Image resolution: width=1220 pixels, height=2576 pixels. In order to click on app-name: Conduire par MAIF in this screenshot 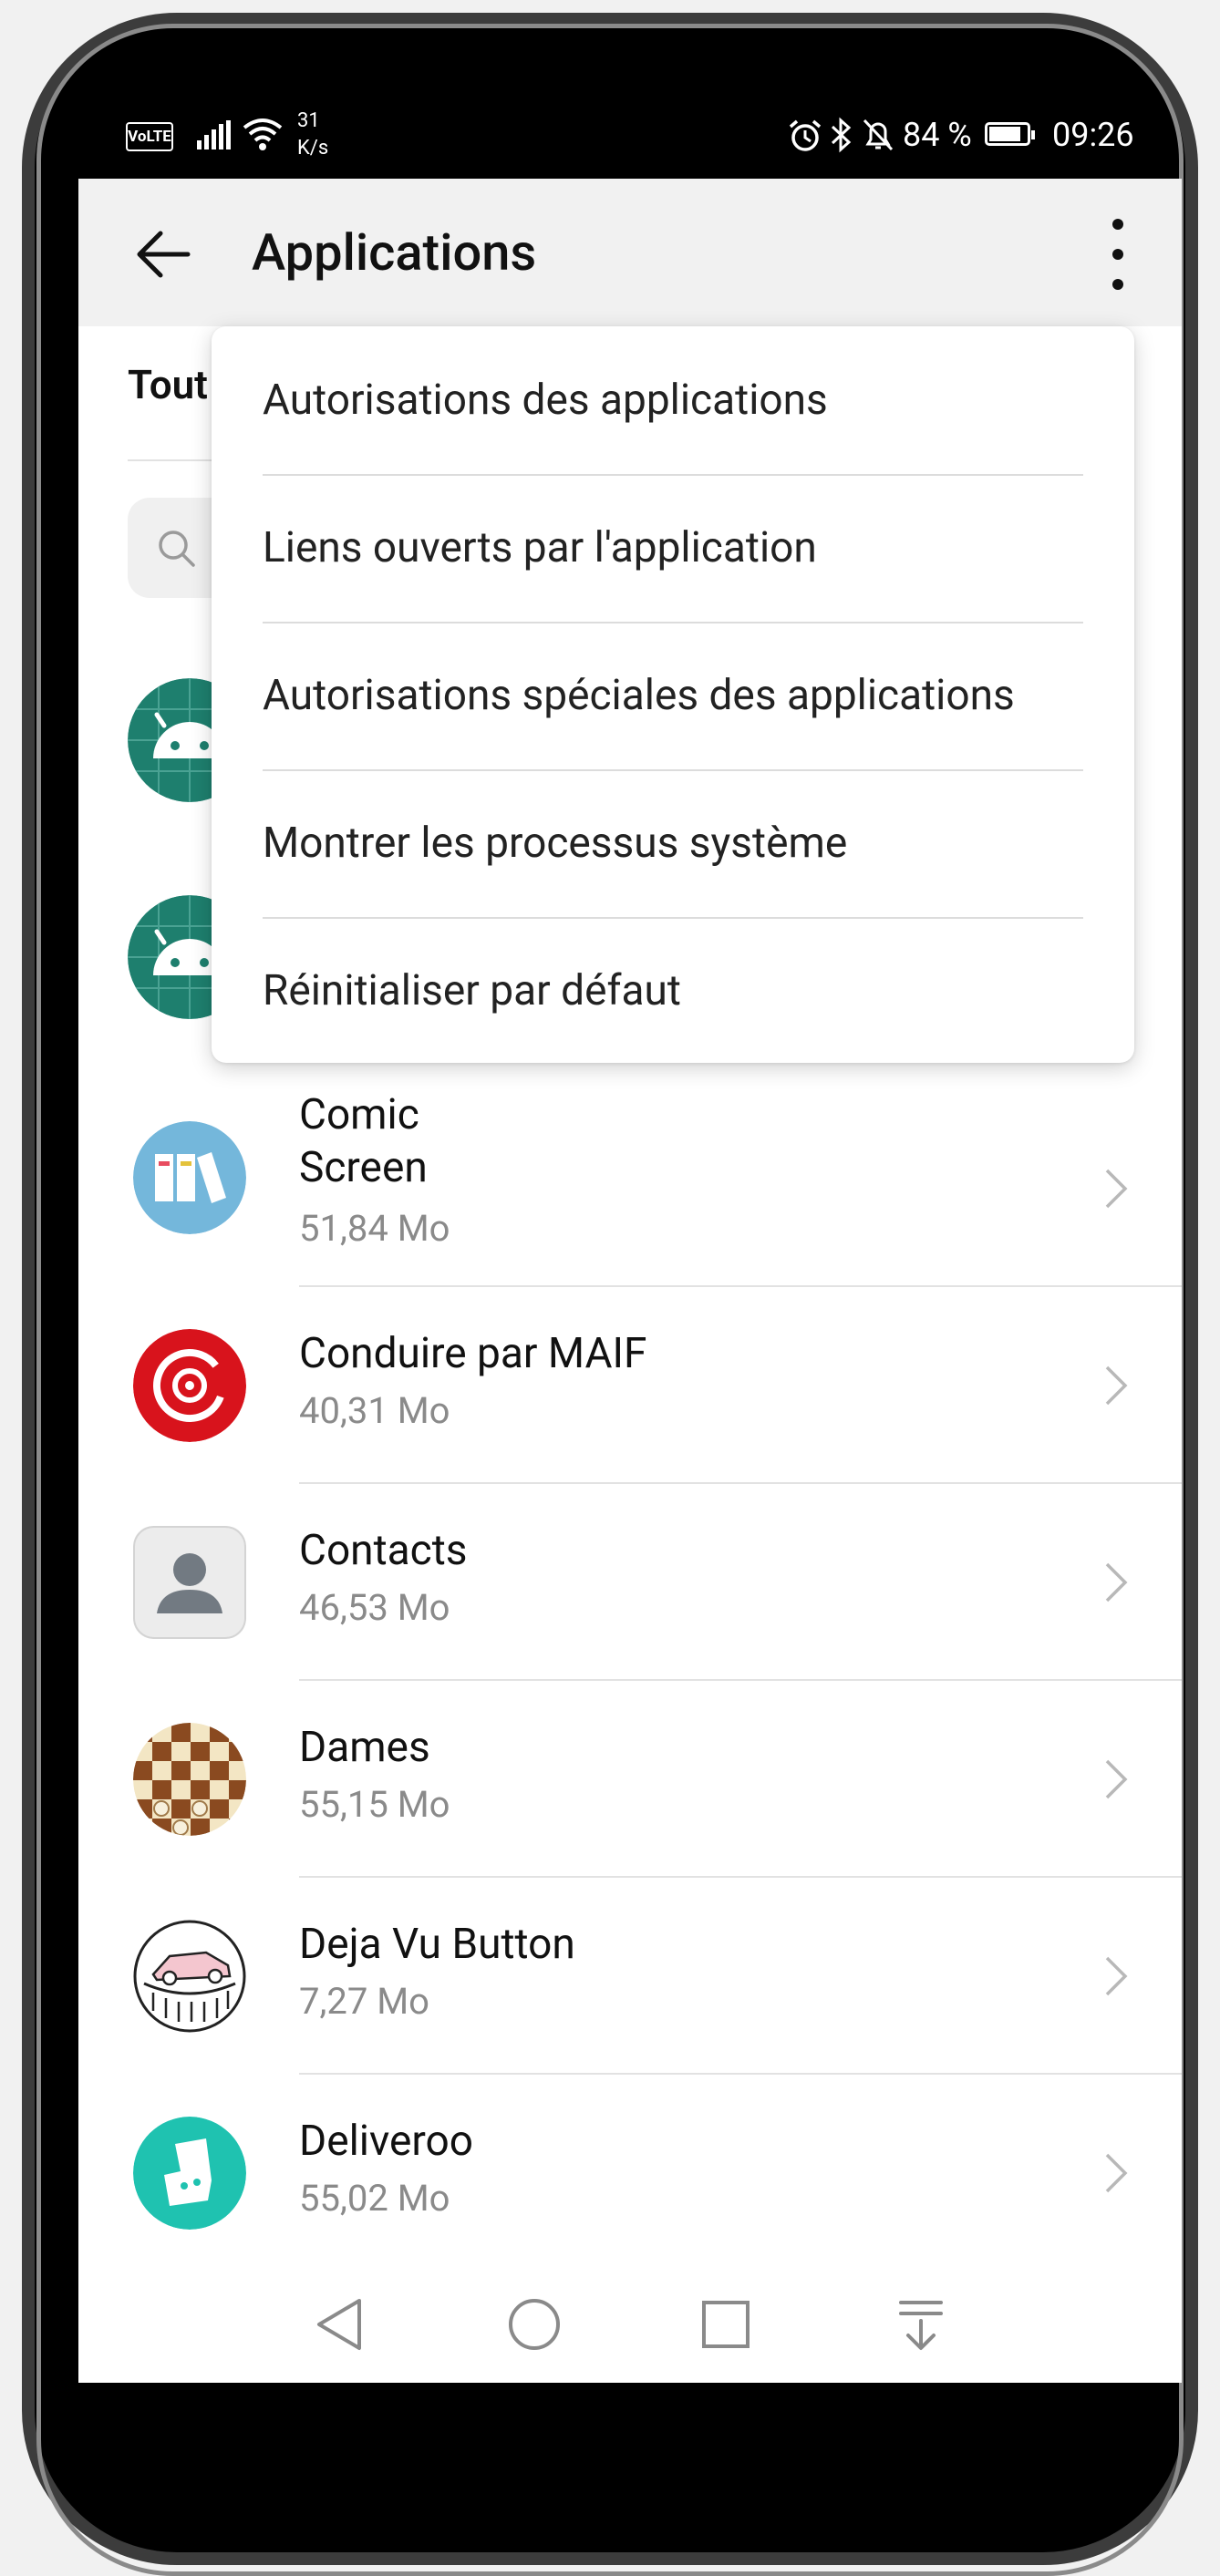, I will do `click(473, 1353)`.